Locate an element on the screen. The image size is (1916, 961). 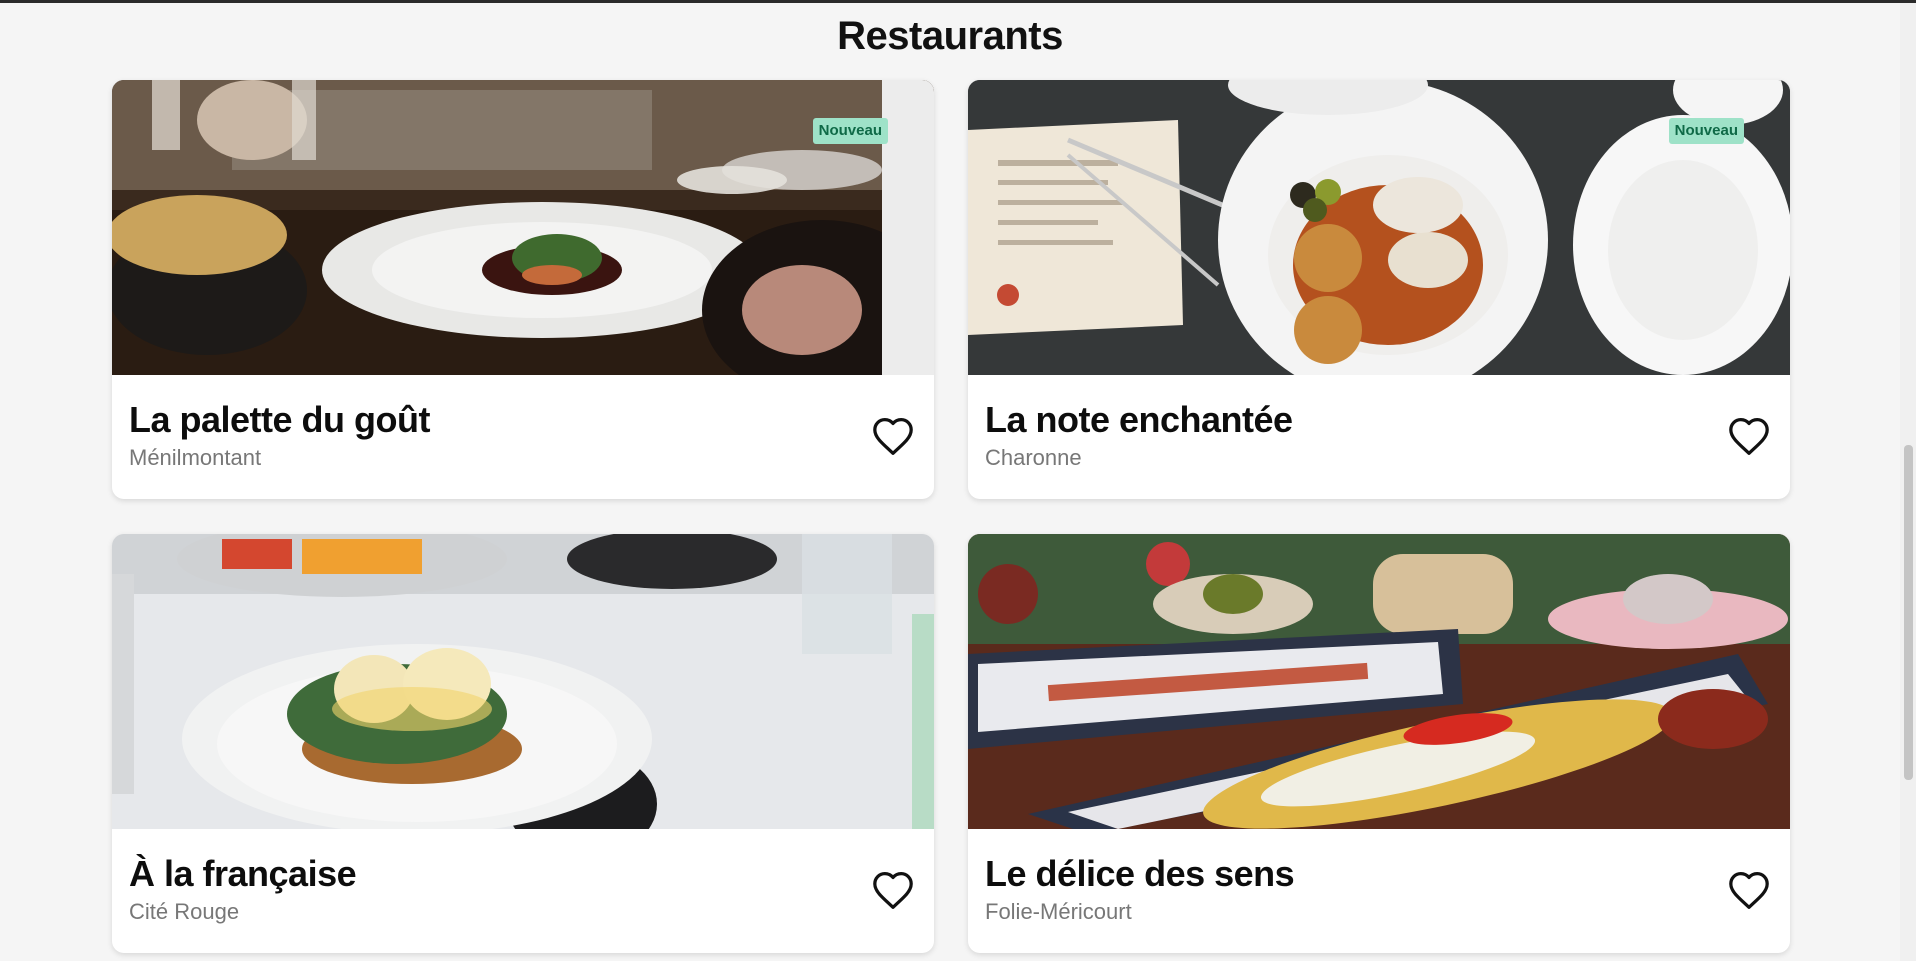
restaurant-area: Folie-Méricourt is located at coordinates (1058, 911).